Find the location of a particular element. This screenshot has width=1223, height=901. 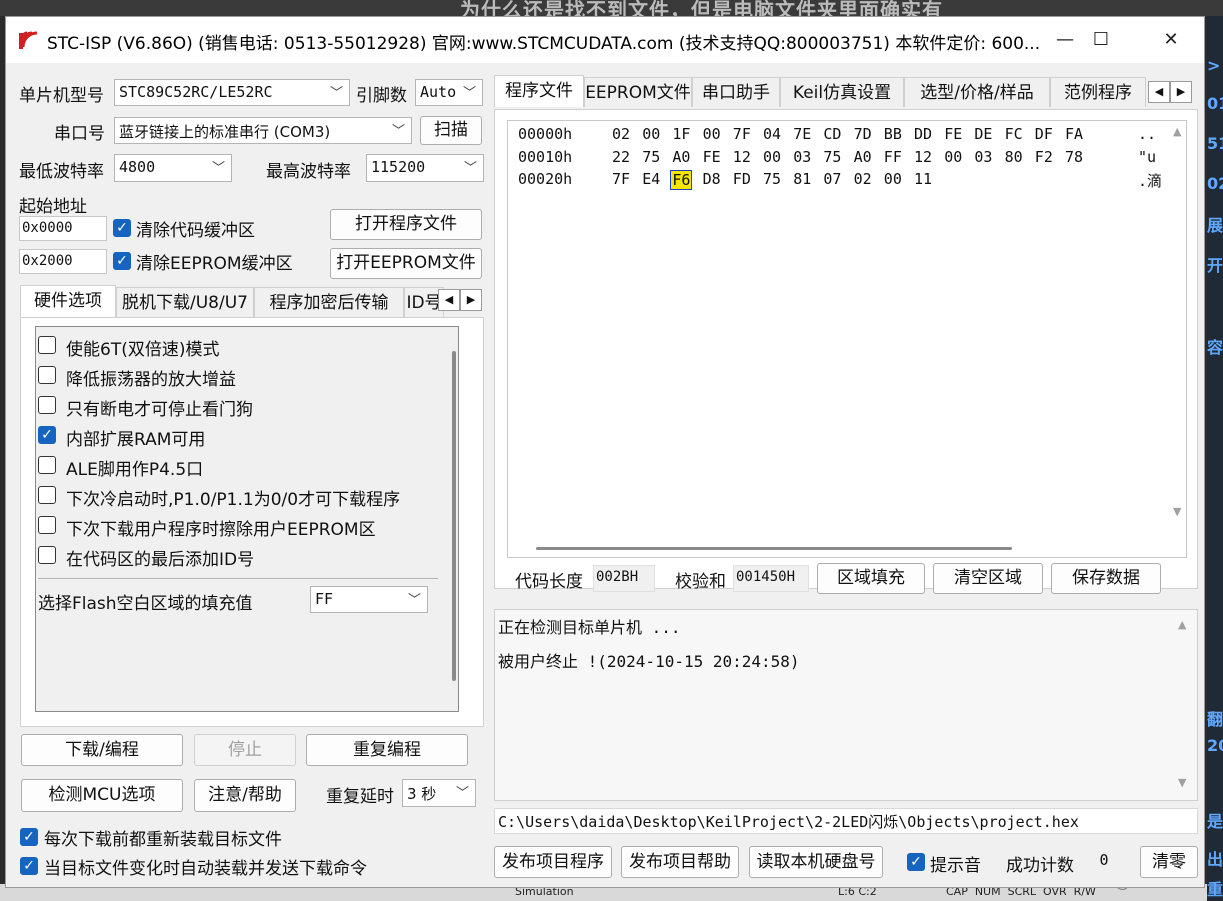

beep-checkbox: ✓ is located at coordinates (916, 862).